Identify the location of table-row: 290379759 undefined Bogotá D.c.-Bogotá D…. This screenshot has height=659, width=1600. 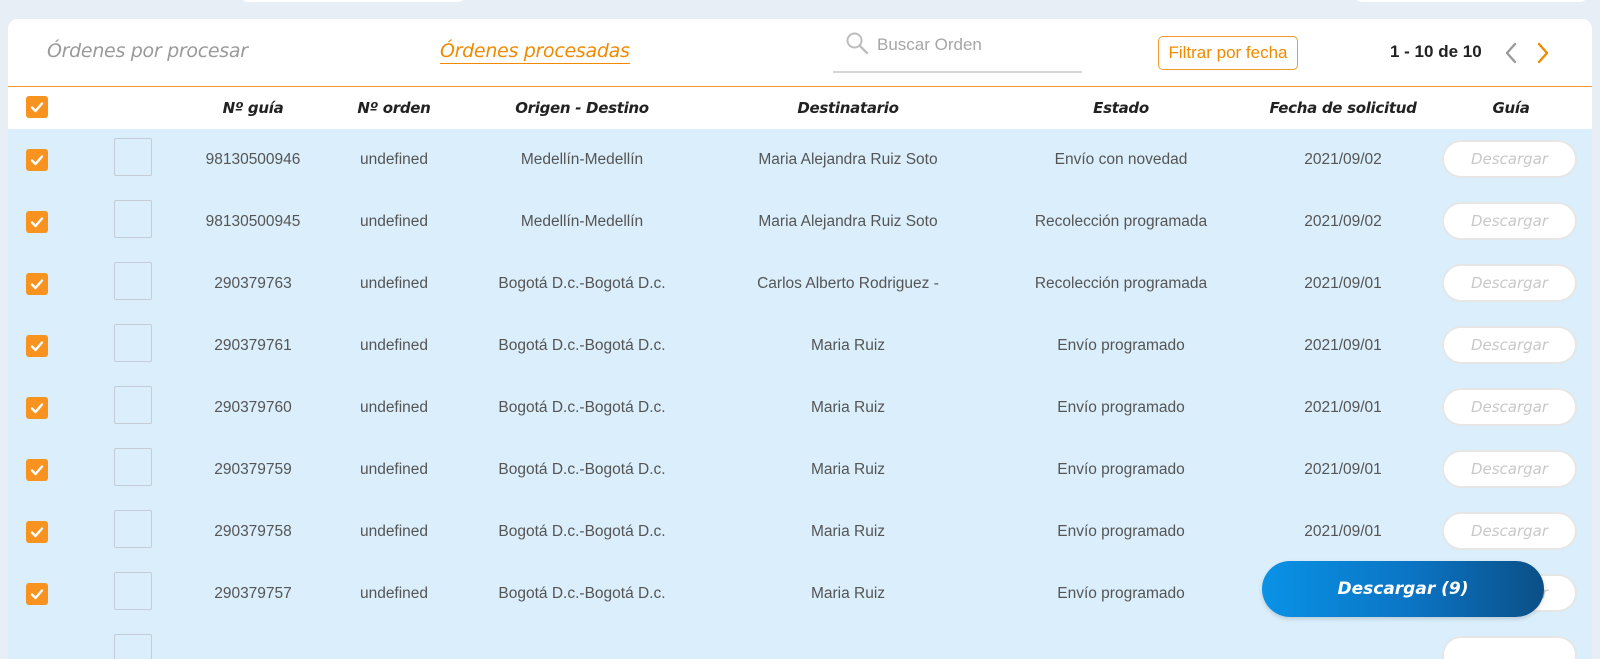
(800, 470).